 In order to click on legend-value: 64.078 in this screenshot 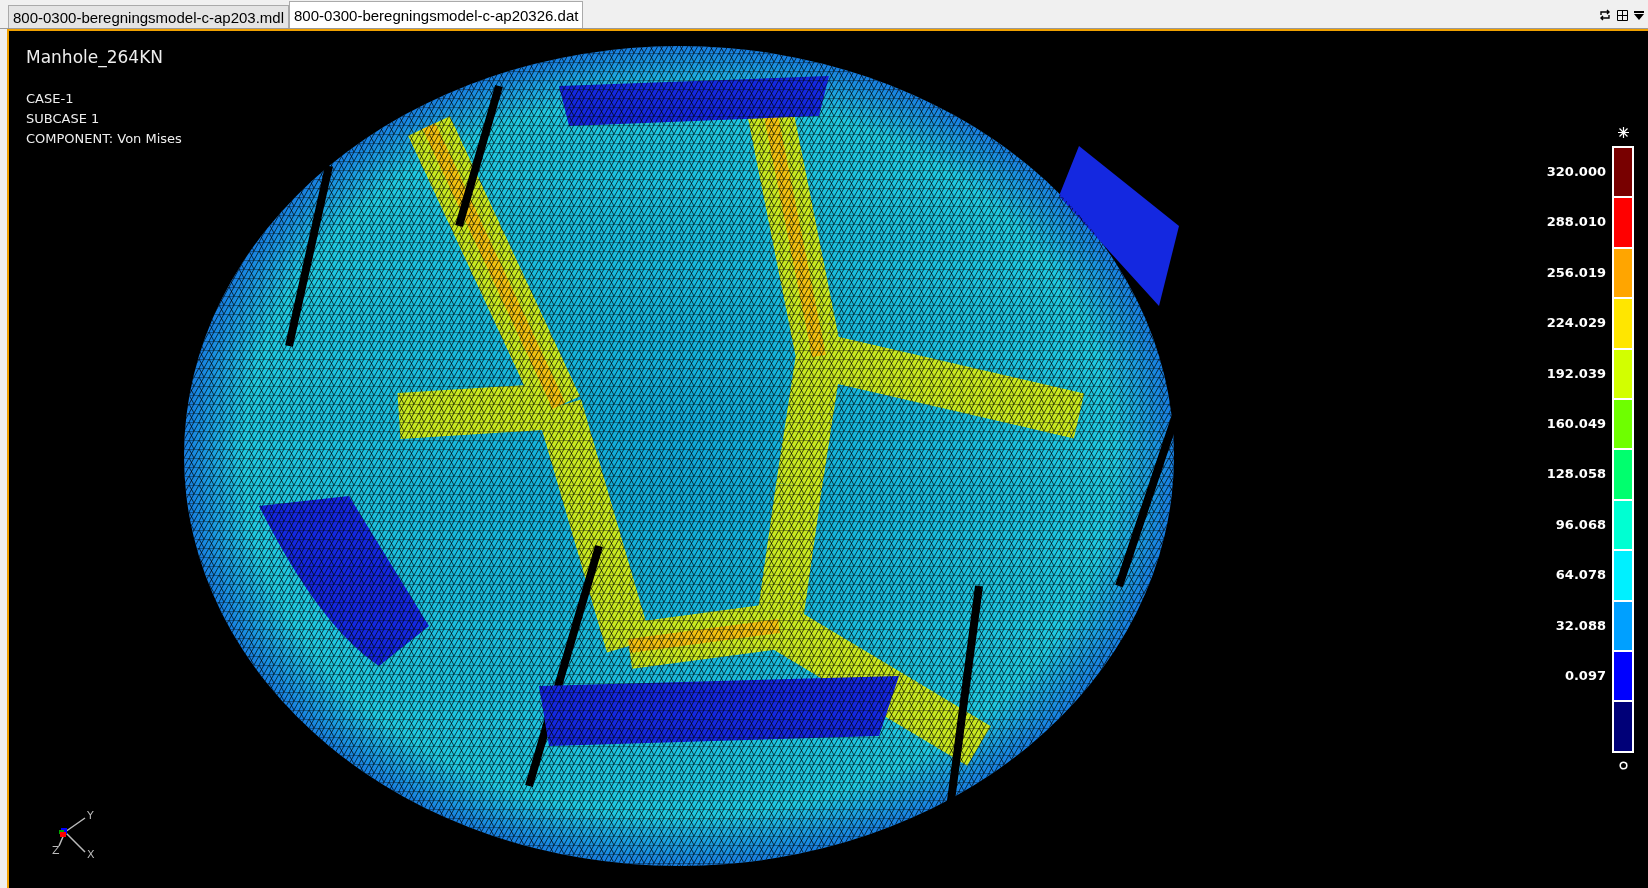, I will do `click(1580, 576)`.